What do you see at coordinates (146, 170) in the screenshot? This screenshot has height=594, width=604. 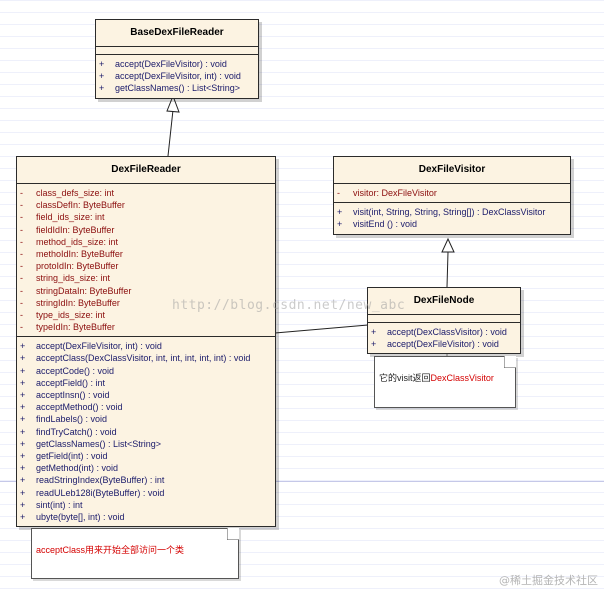 I see `class-name: DexFileReader` at bounding box center [146, 170].